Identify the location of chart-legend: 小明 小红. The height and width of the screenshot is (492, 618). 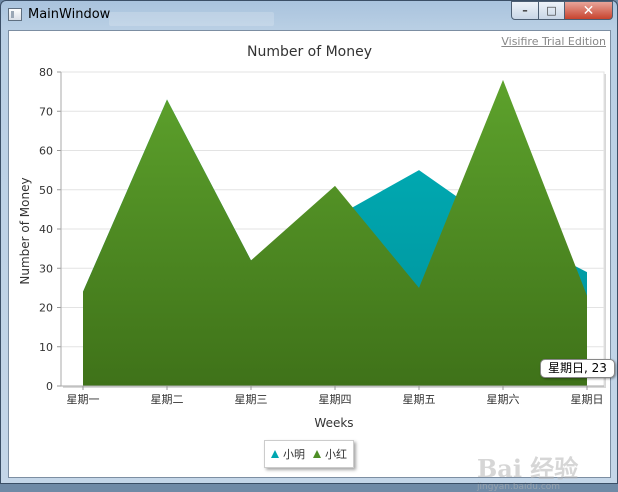
(309, 454).